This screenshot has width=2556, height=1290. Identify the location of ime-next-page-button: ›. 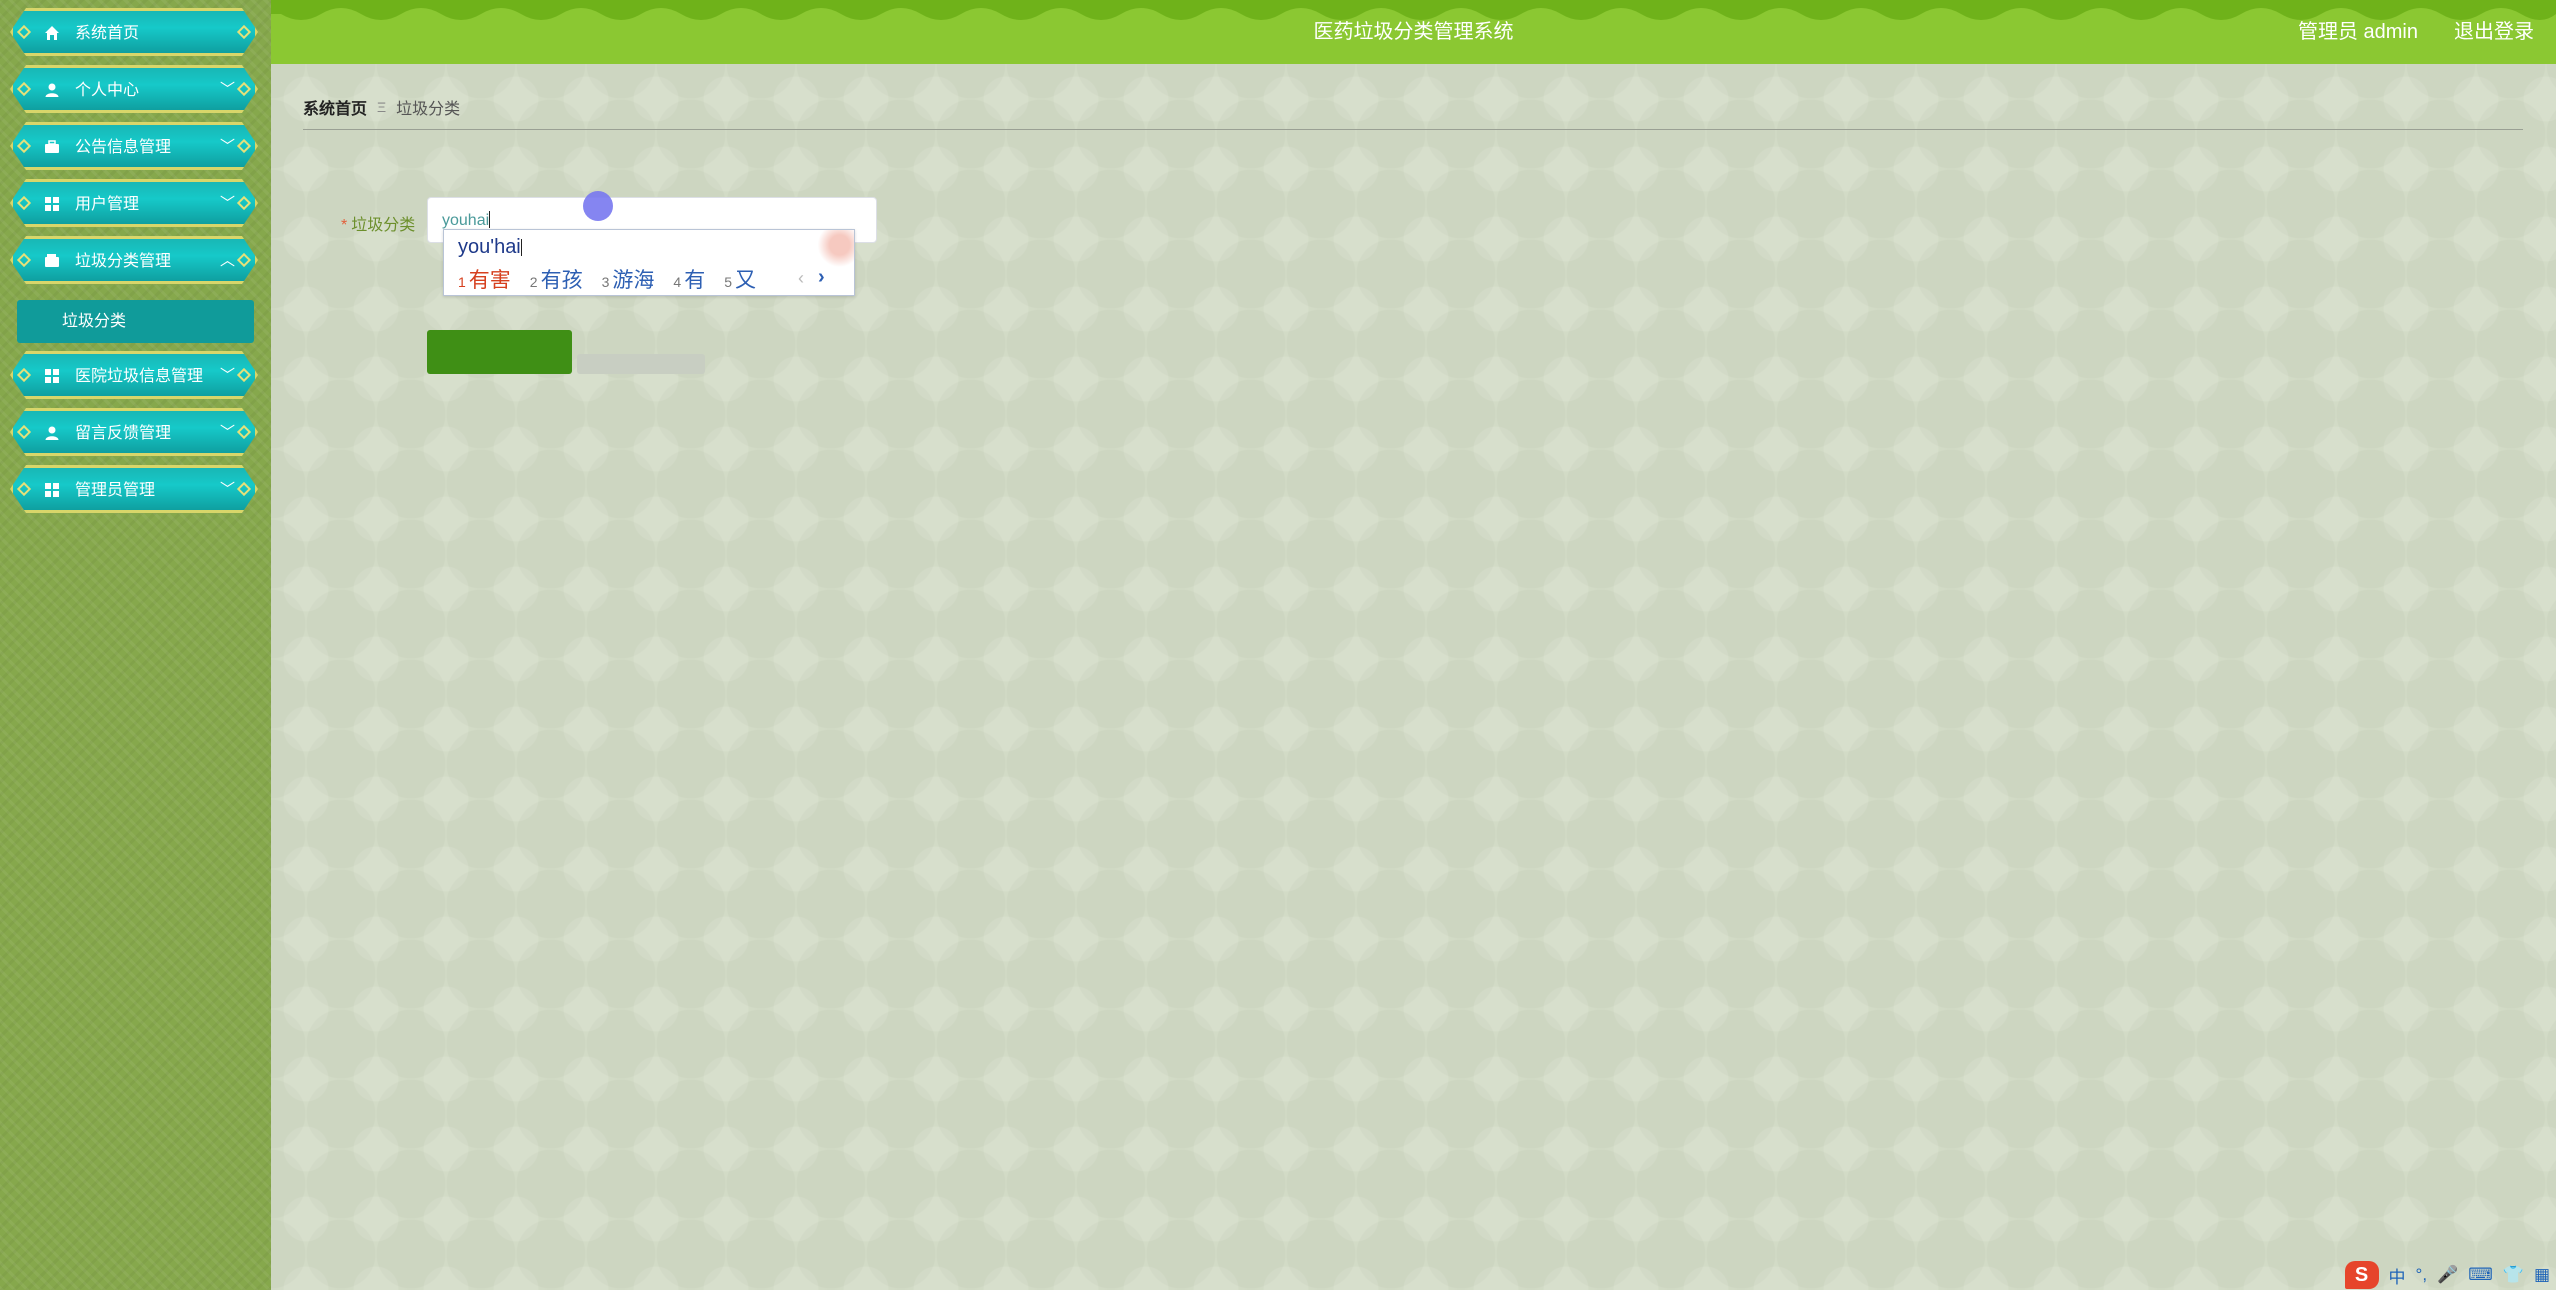
(821, 277).